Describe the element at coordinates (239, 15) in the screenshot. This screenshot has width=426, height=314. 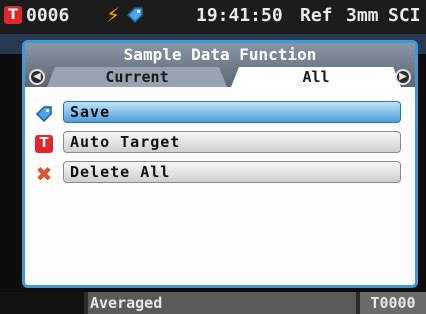
I see `clock-time: 19:41:50` at that location.